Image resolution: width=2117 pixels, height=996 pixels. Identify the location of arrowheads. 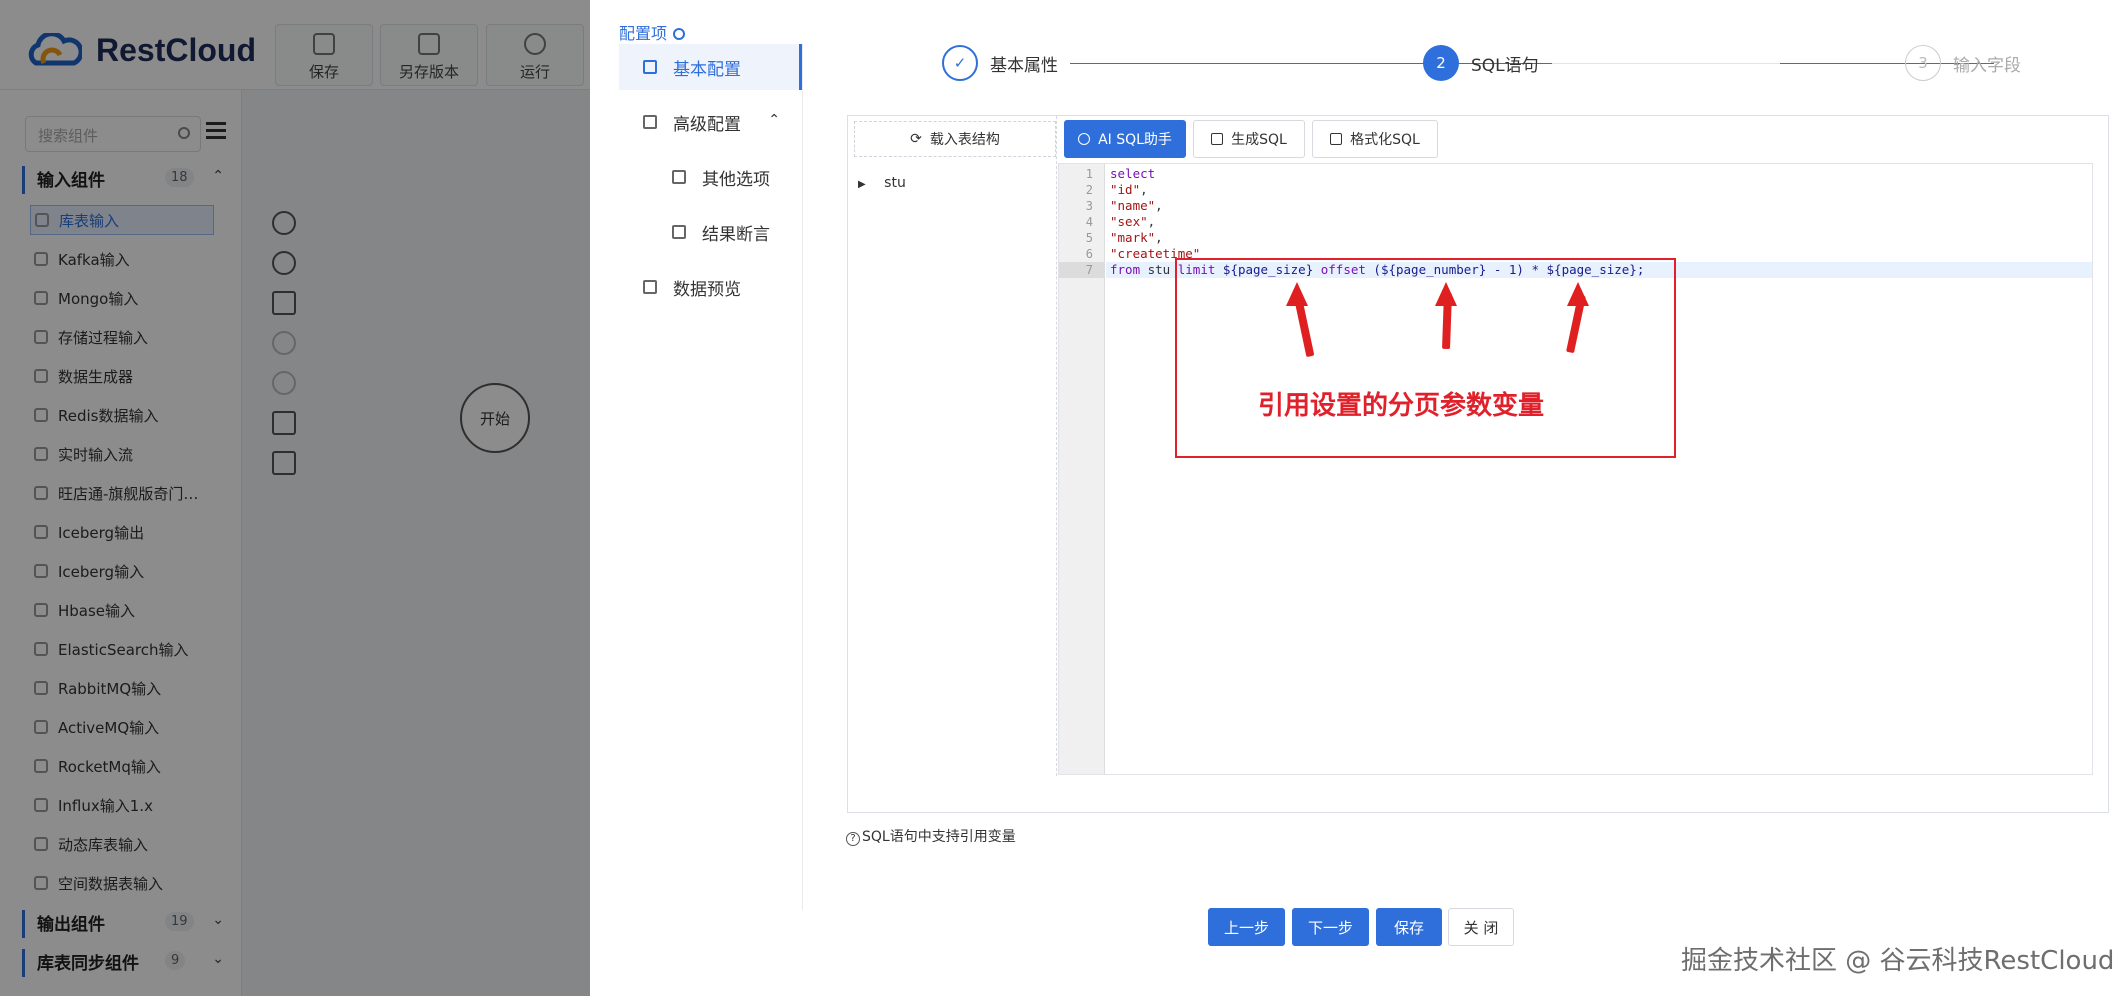
(1437, 294).